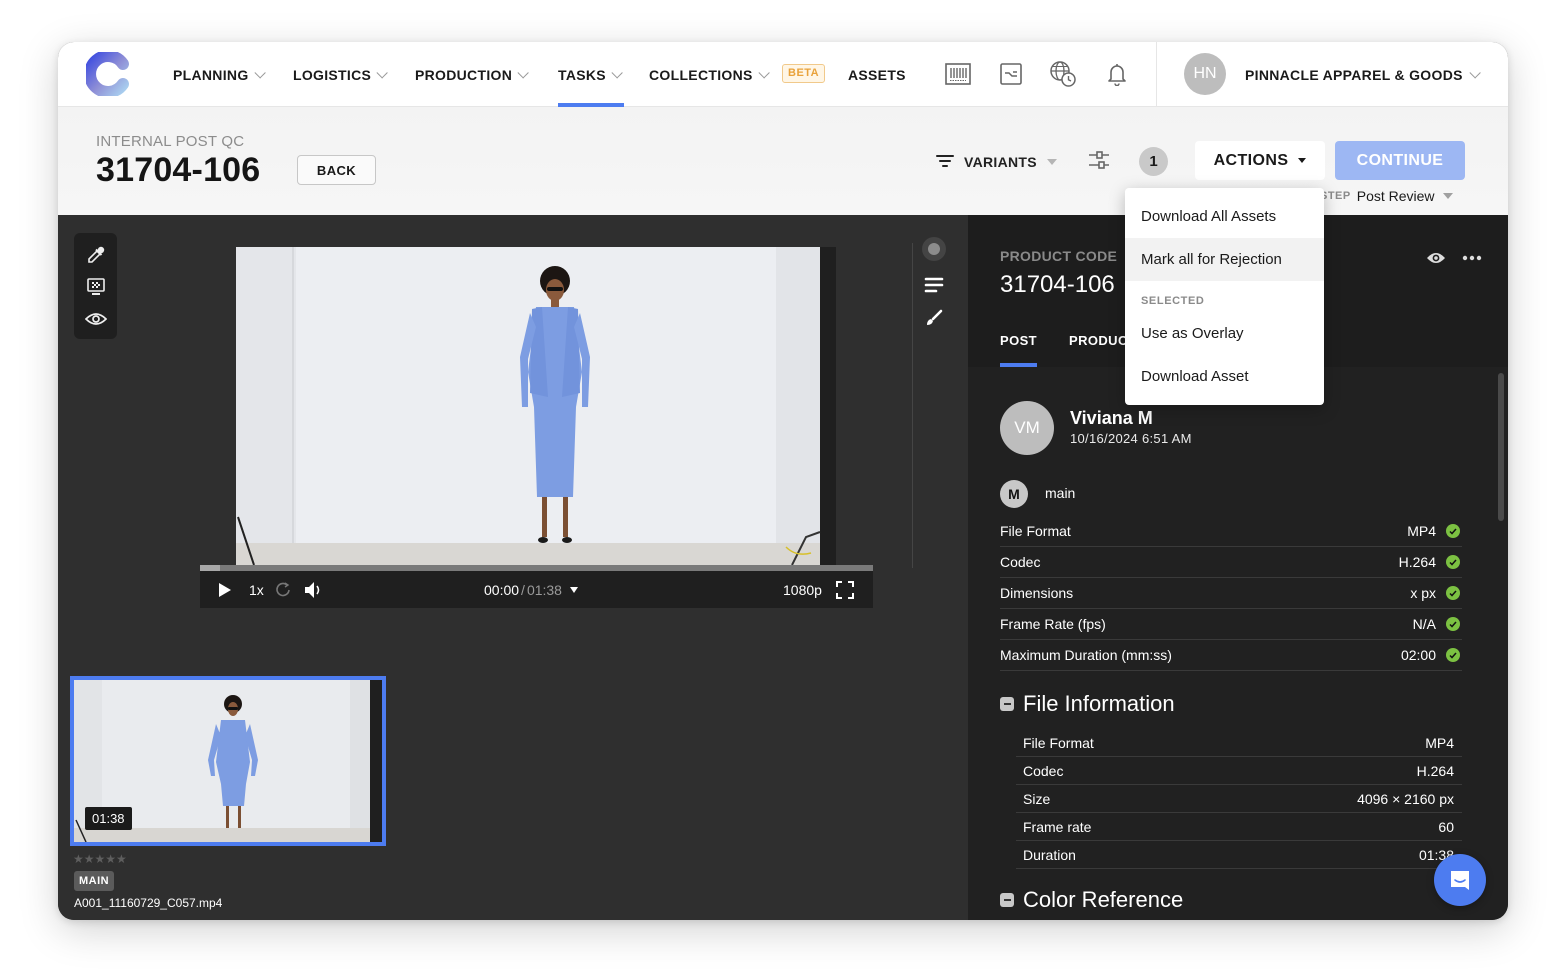 This screenshot has height=979, width=1550. What do you see at coordinates (934, 285) in the screenshot?
I see `comments-list-icon` at bounding box center [934, 285].